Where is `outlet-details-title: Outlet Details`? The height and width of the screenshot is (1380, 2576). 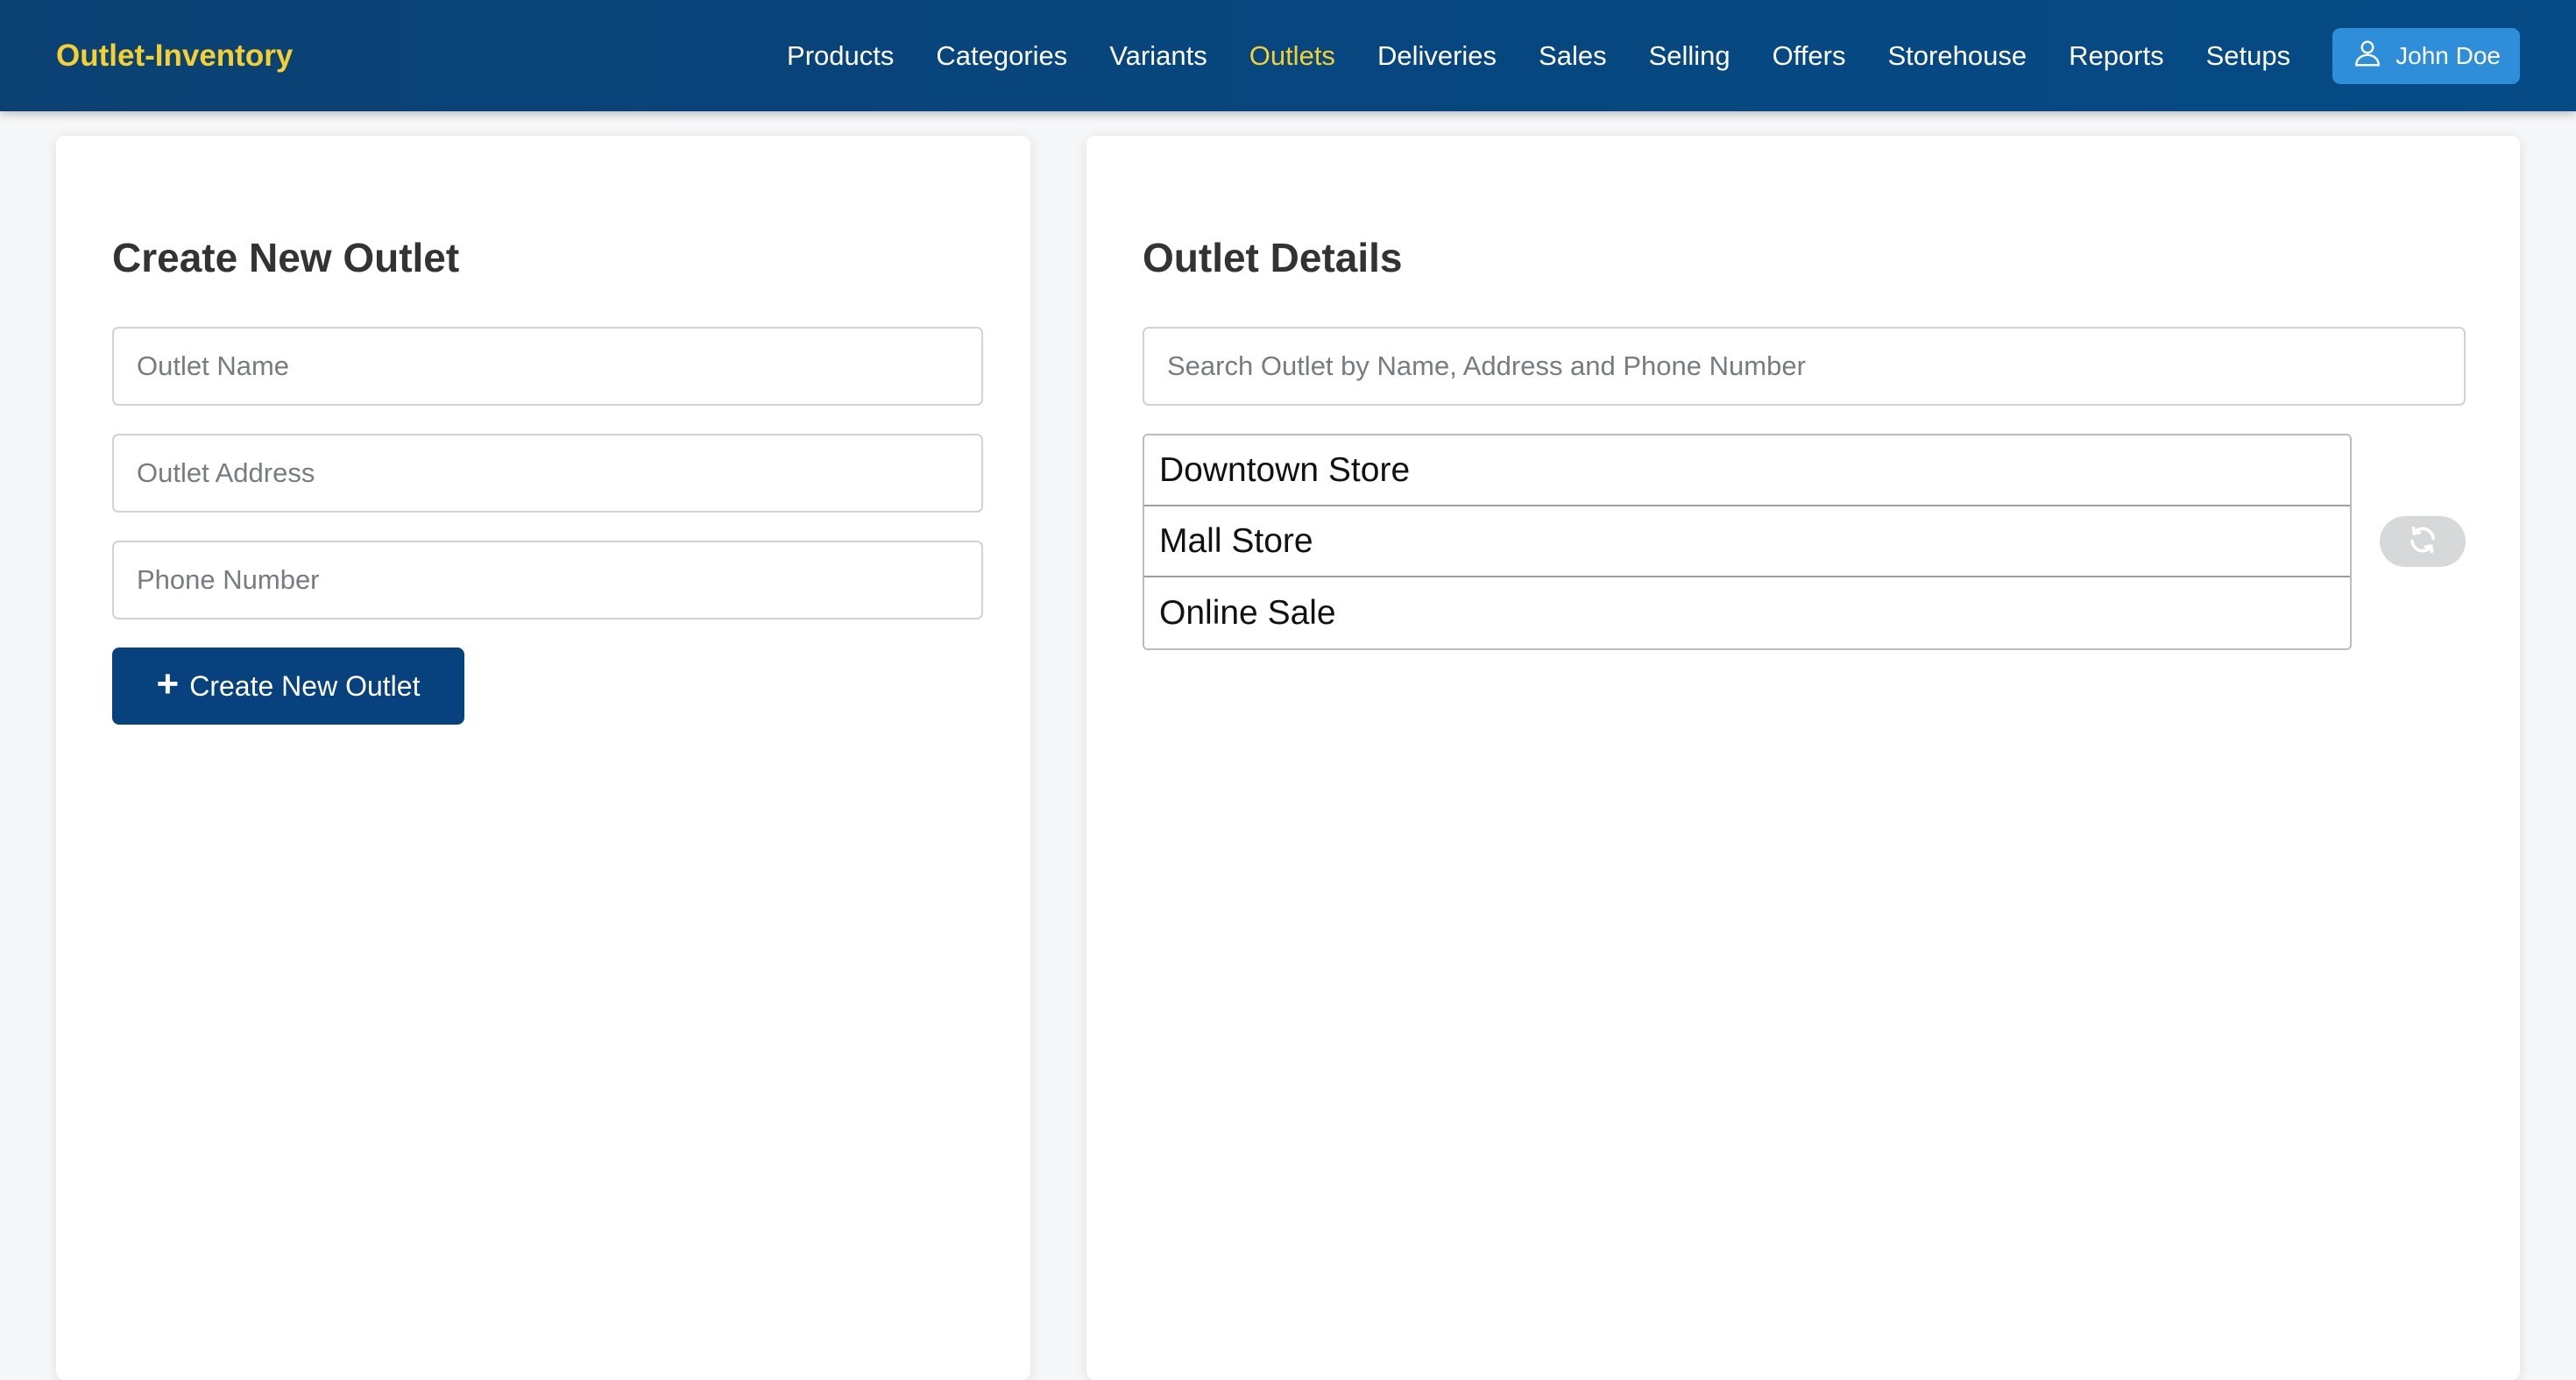
outlet-details-title: Outlet Details is located at coordinates (1273, 257).